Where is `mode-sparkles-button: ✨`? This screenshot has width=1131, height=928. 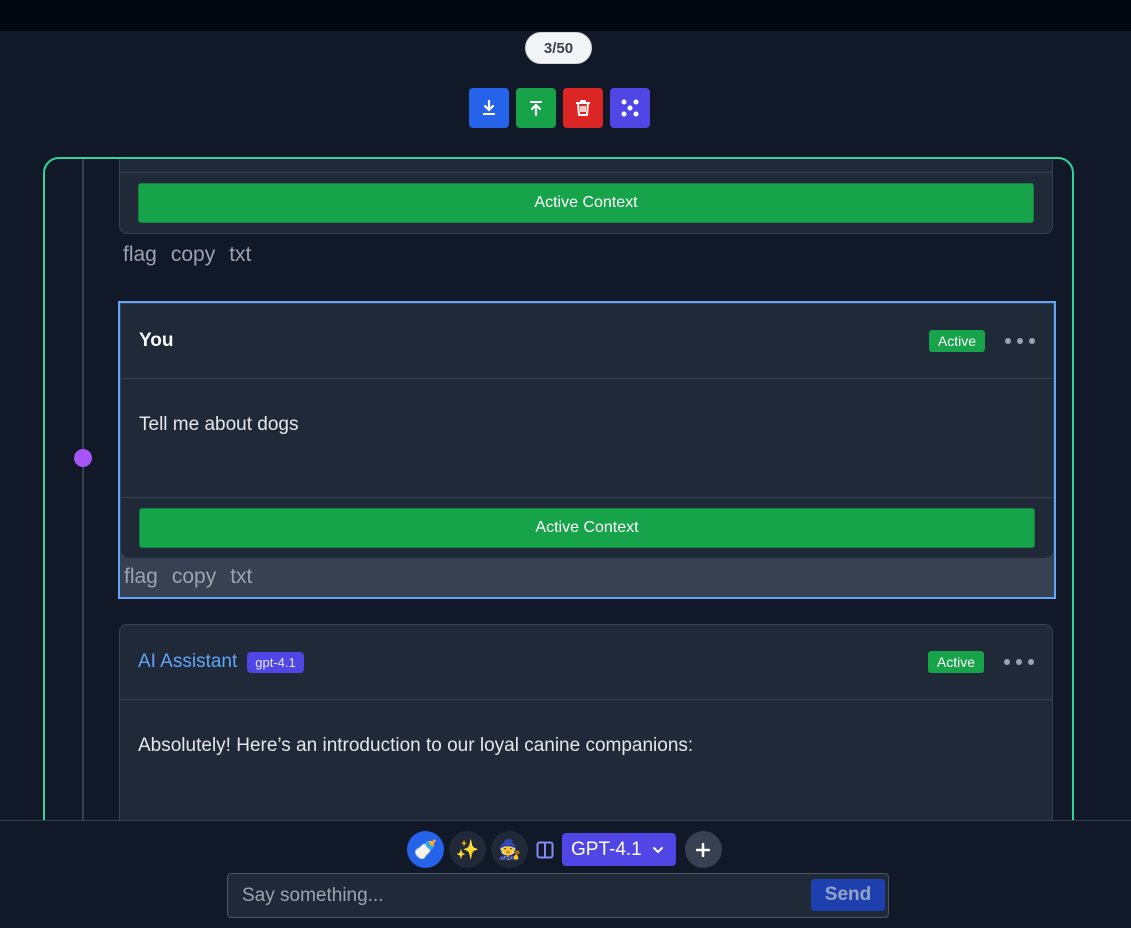
mode-sparkles-button: ✨ is located at coordinates (467, 849).